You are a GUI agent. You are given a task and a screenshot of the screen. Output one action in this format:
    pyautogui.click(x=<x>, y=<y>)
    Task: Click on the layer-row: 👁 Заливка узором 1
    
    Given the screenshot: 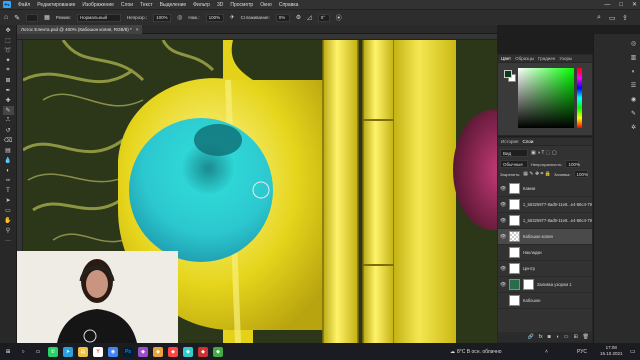 What is the action you would take?
    pyautogui.click(x=545, y=285)
    